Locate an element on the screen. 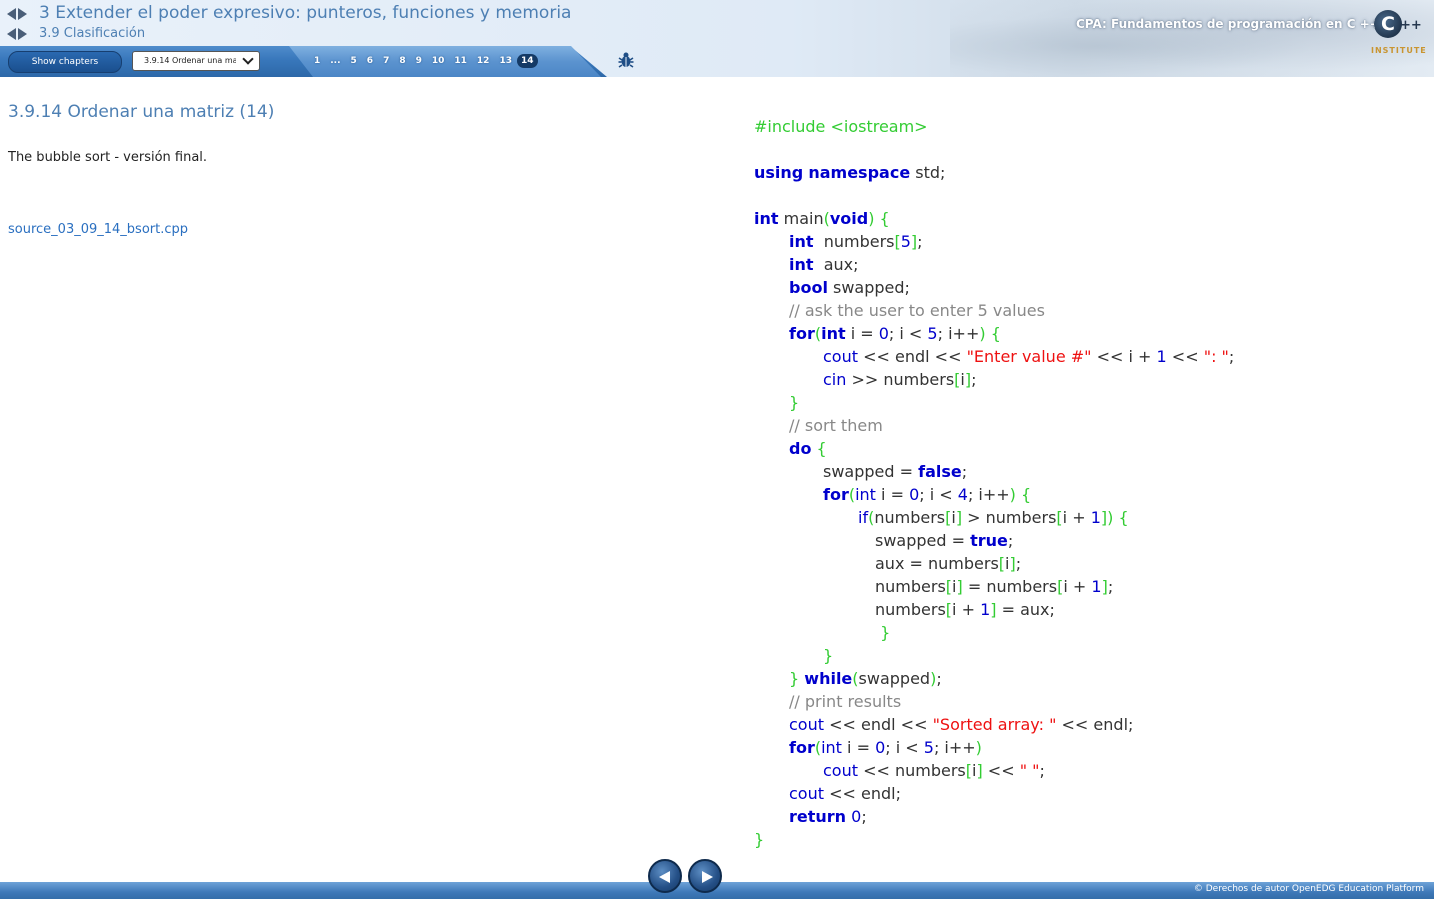  code-line: for(int i = 0; i < 4; i++) { is located at coordinates (927, 494).